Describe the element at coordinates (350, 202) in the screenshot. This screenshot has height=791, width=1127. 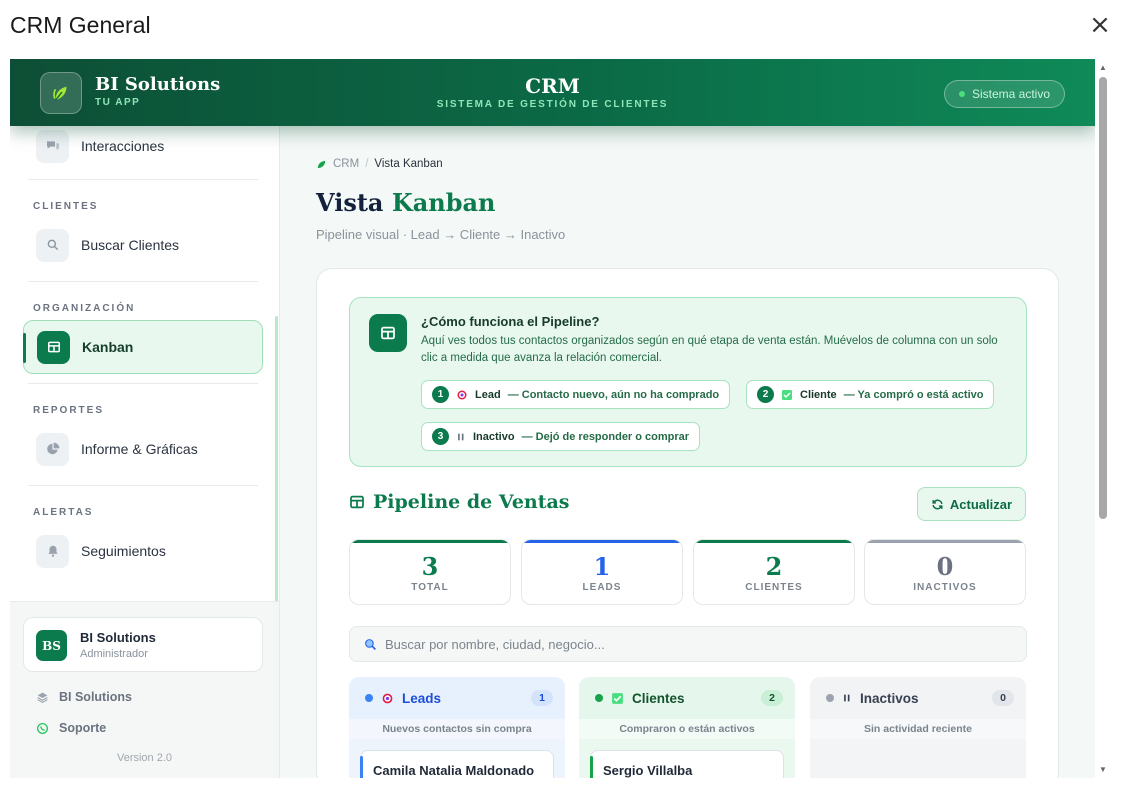
I see `page-title-plain: Vista` at that location.